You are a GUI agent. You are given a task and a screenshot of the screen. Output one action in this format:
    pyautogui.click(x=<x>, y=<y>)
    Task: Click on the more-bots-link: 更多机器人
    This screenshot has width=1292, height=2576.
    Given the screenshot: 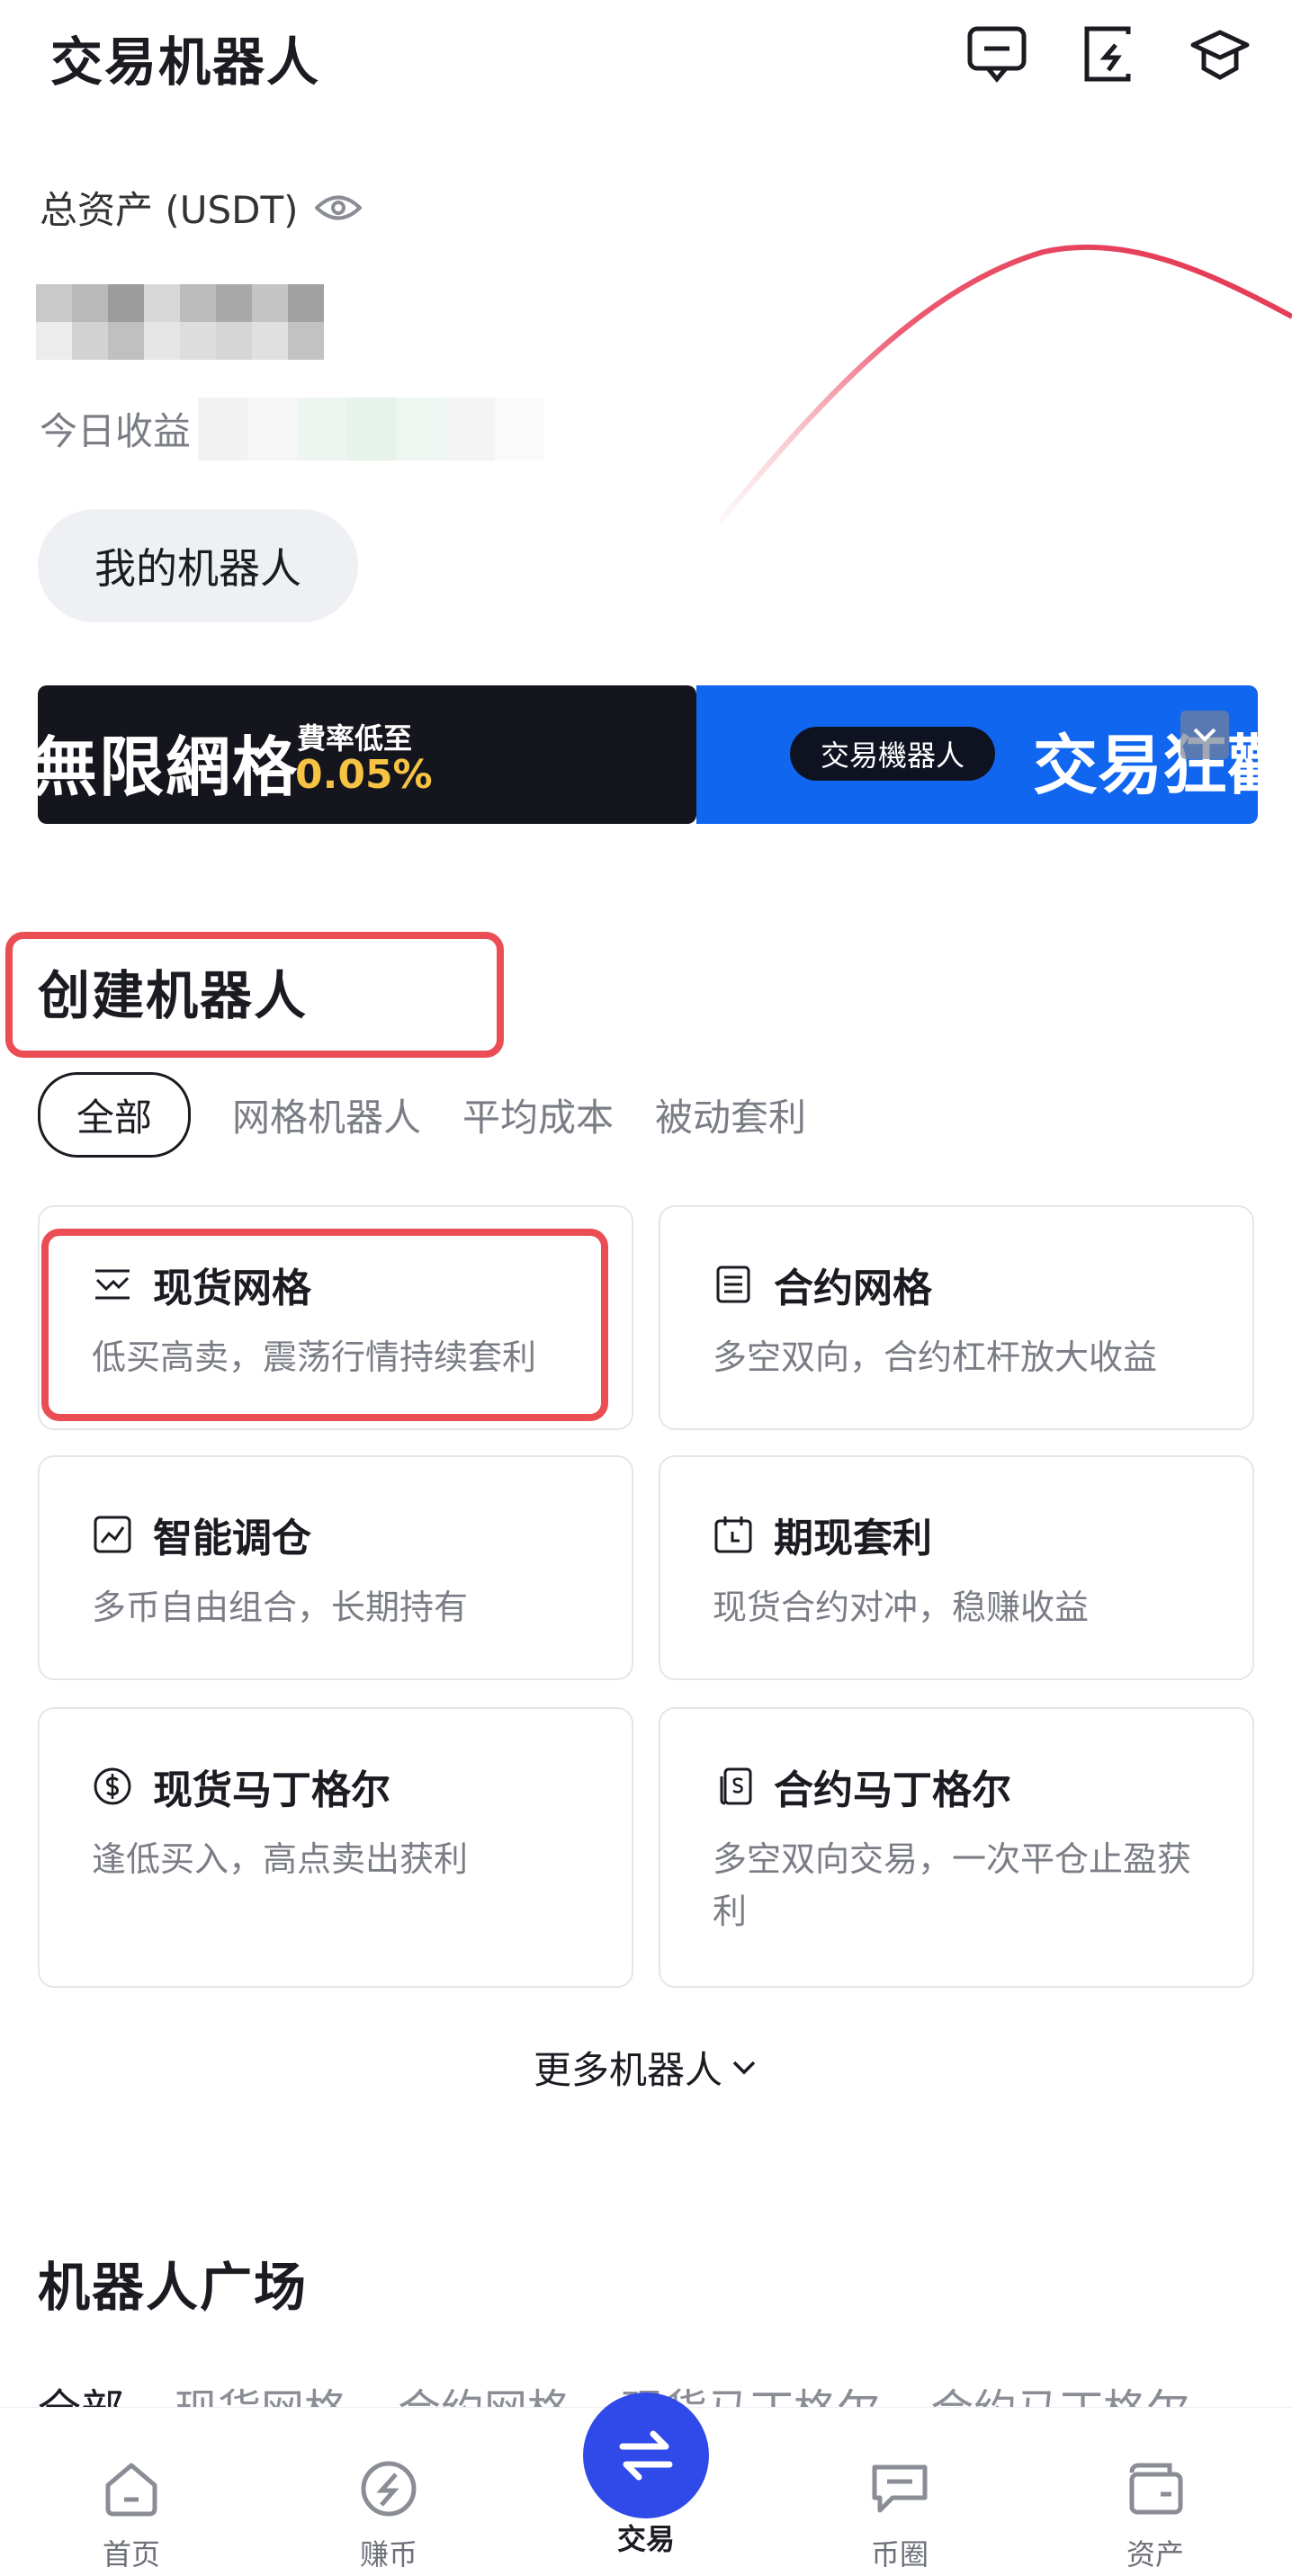 What is the action you would take?
    pyautogui.click(x=646, y=2067)
    